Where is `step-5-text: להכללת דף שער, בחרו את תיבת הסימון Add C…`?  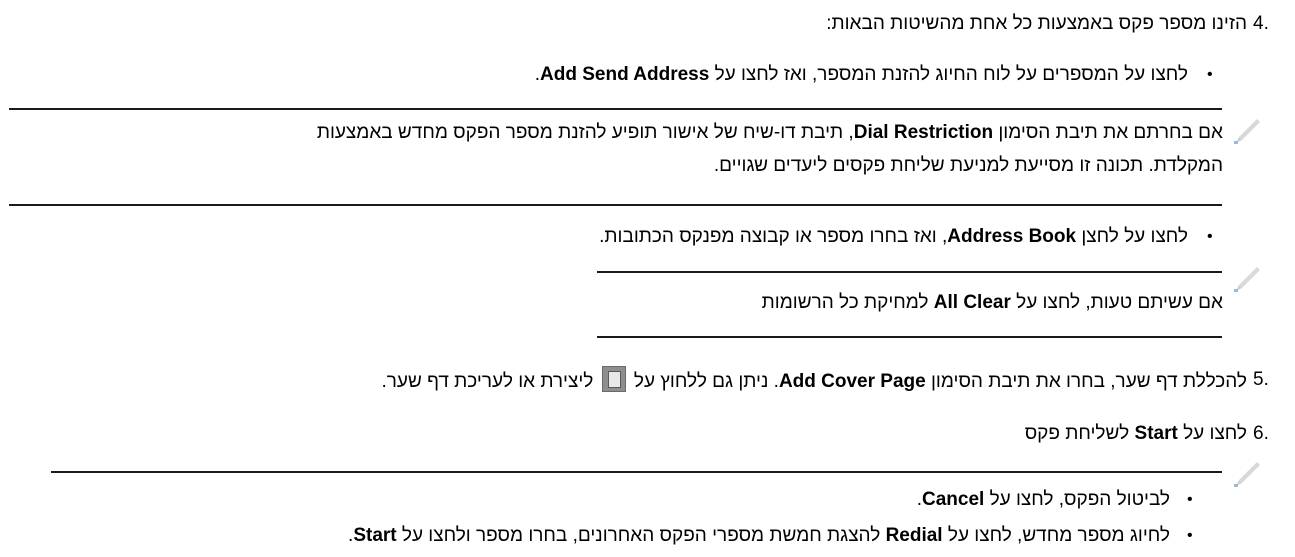 step-5-text: להכללת דף שער, בחרו את תיבת הסימון Add C… is located at coordinates (814, 381).